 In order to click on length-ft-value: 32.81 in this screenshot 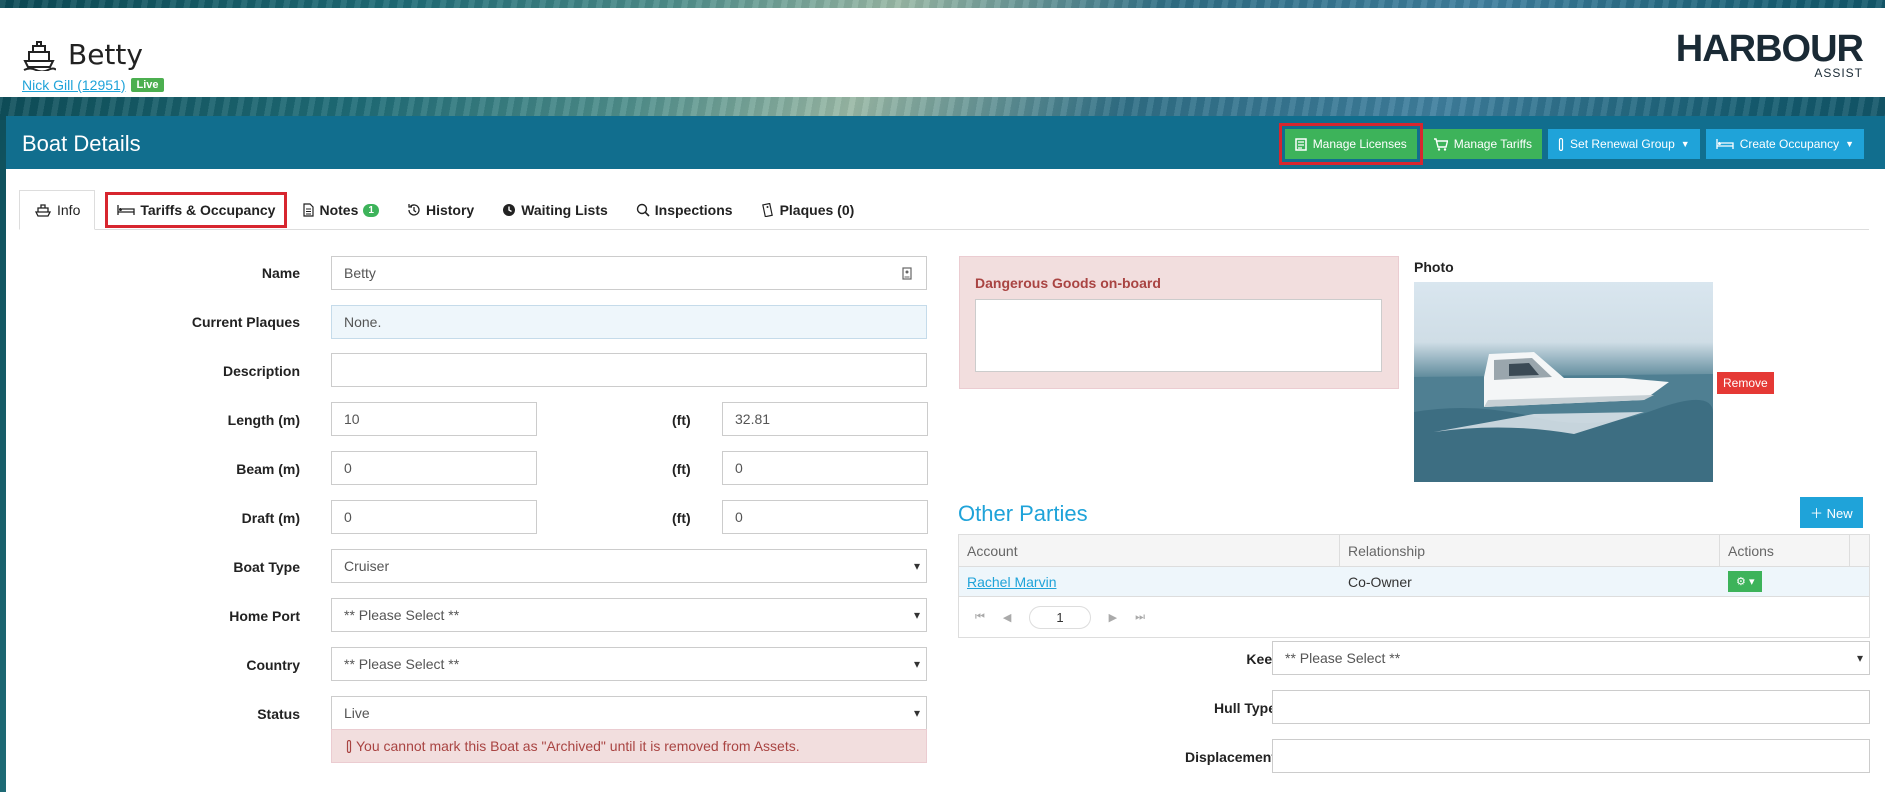, I will do `click(753, 419)`.